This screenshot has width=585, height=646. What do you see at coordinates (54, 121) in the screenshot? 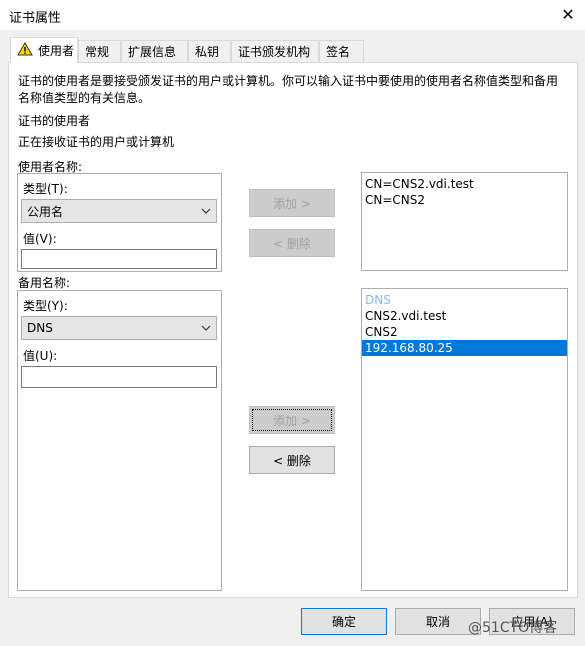
I see `subject-heading: 证书的使用者` at bounding box center [54, 121].